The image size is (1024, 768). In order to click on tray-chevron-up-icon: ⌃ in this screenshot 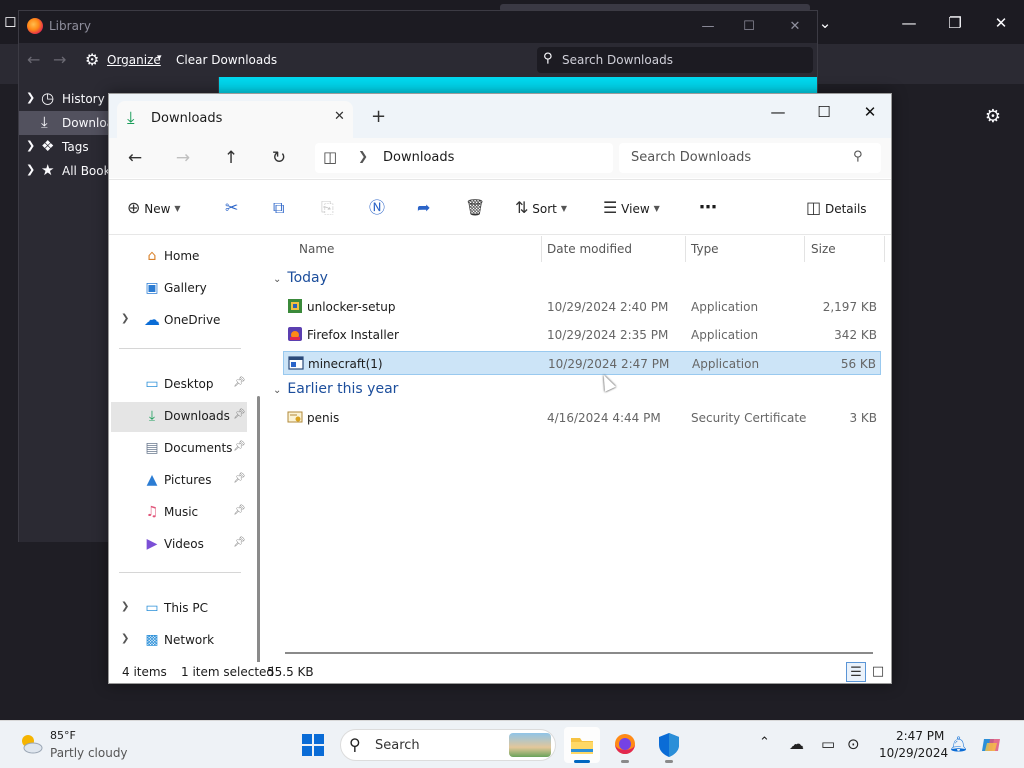, I will do `click(764, 742)`.